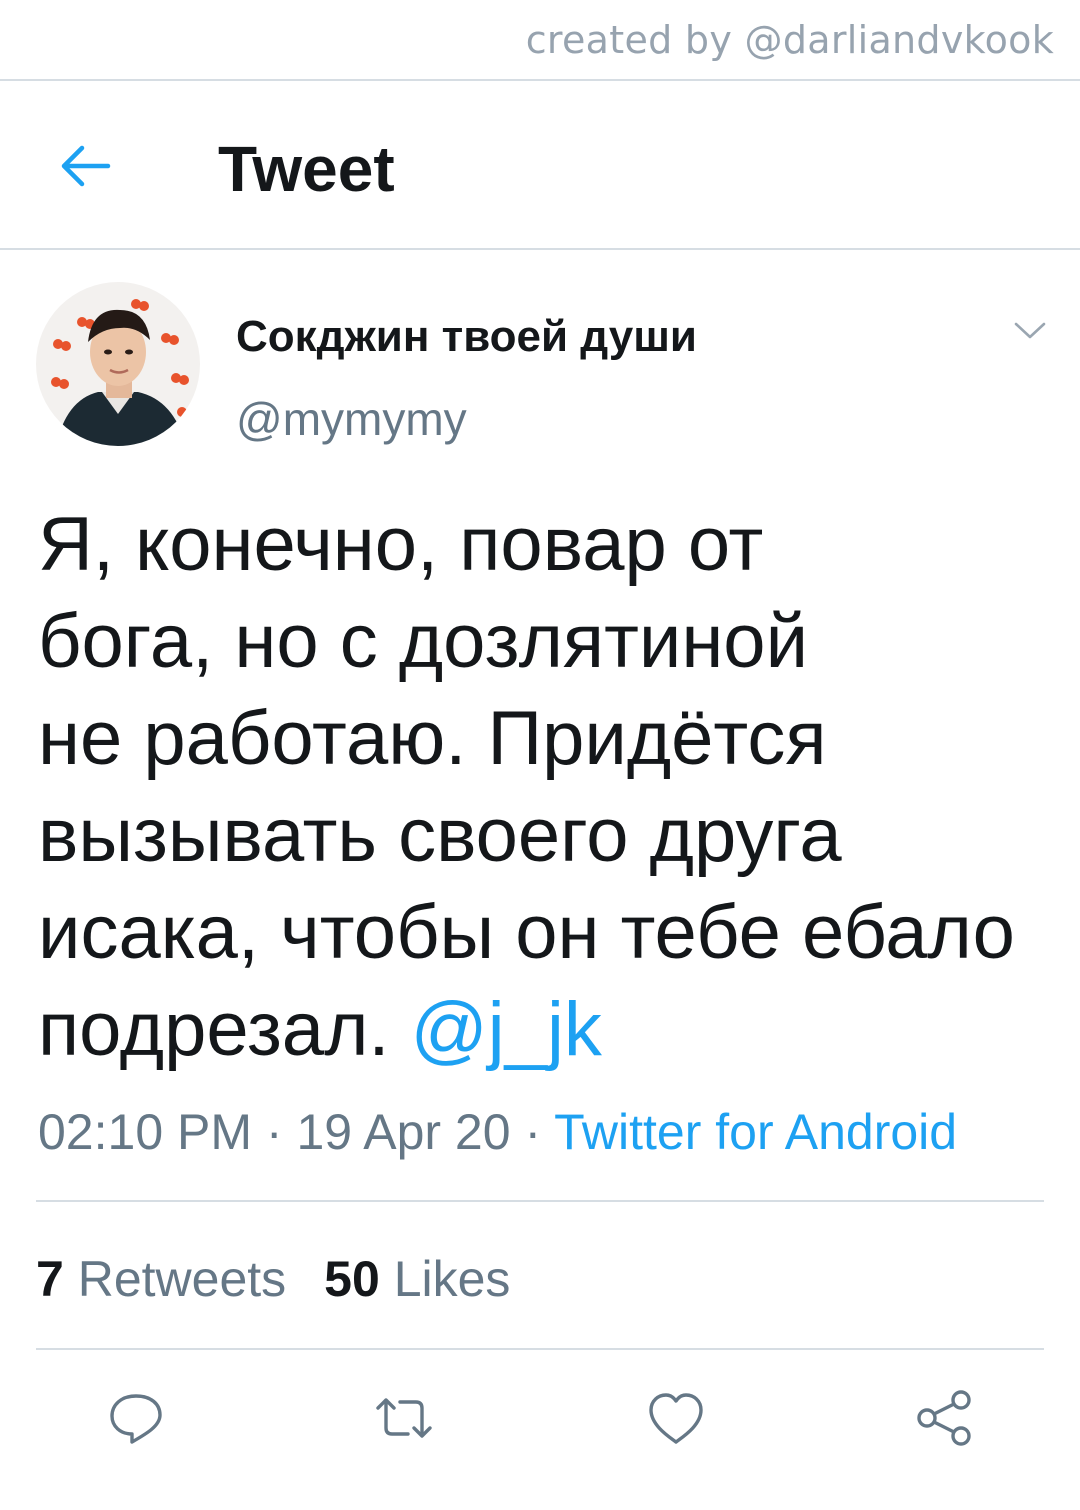 This screenshot has height=1510, width=1080. I want to click on header-divider, so click(540, 249).